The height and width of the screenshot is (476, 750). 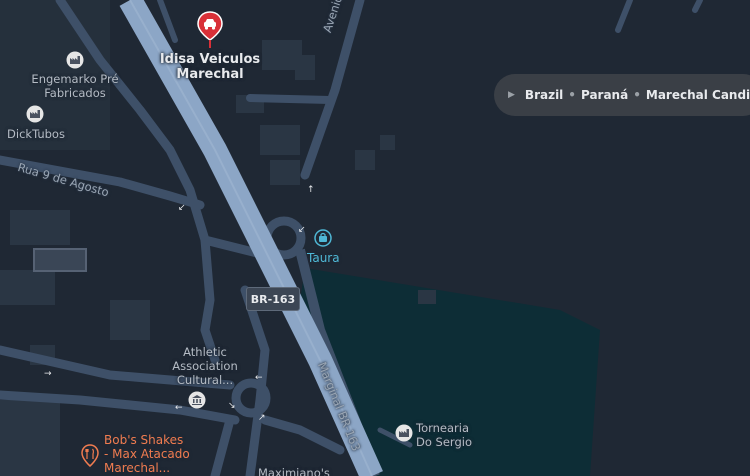 What do you see at coordinates (90, 458) in the screenshot?
I see `restaurant-icon` at bounding box center [90, 458].